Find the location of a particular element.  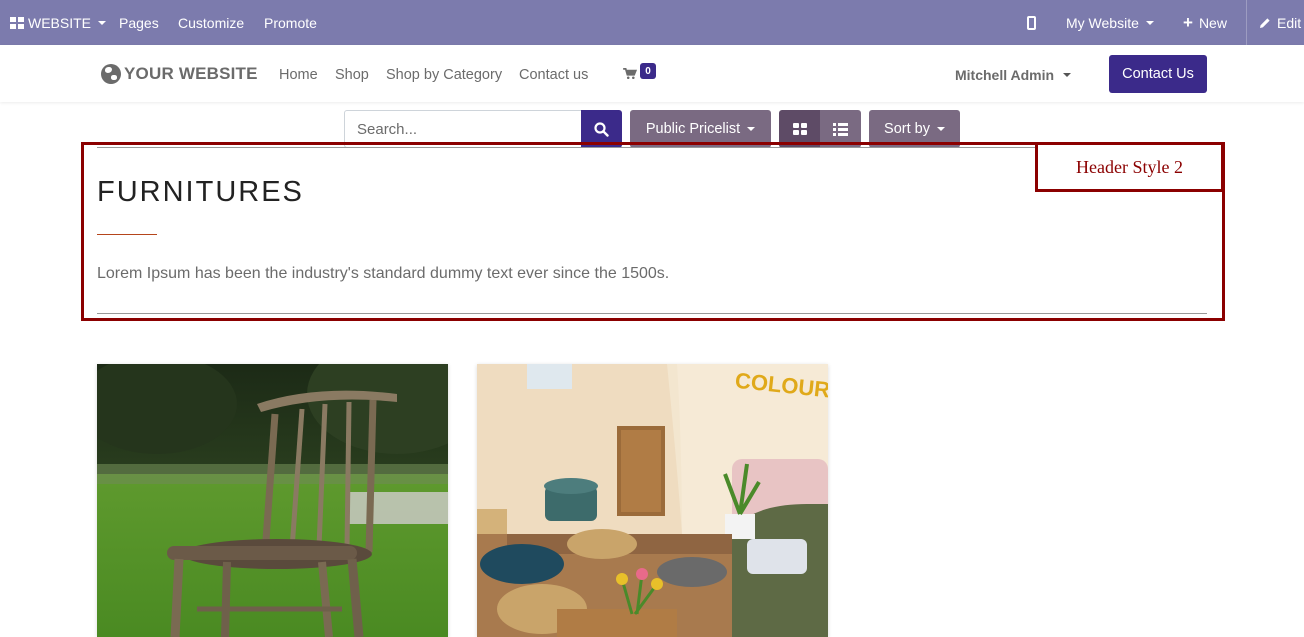

site-logo: YOUR WEBSITE is located at coordinates (179, 74).